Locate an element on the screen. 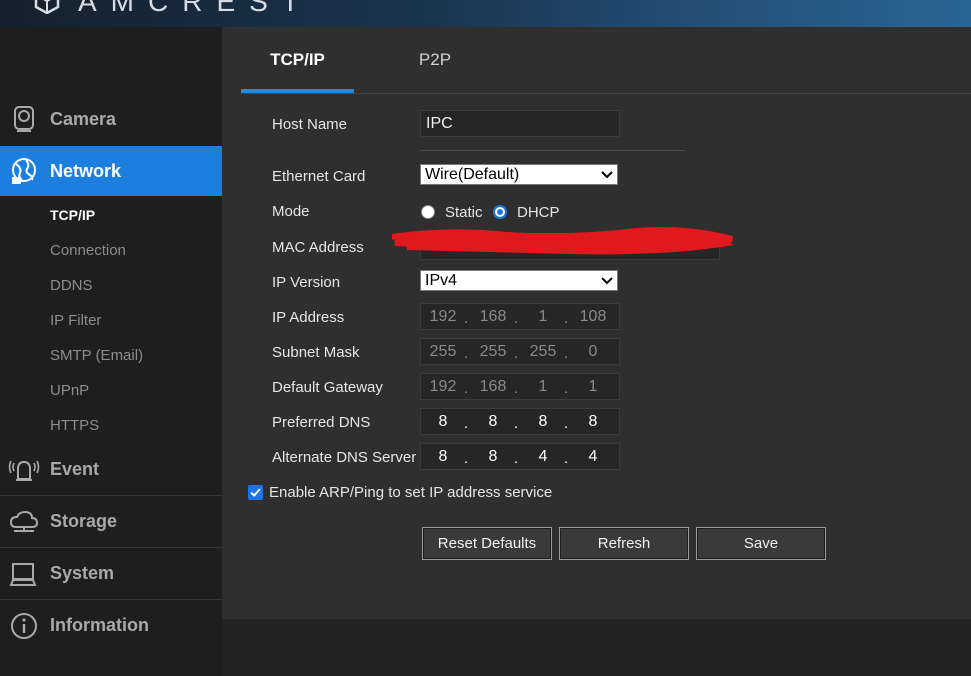 This screenshot has height=676, width=971. octet-3: 4 is located at coordinates (543, 456).